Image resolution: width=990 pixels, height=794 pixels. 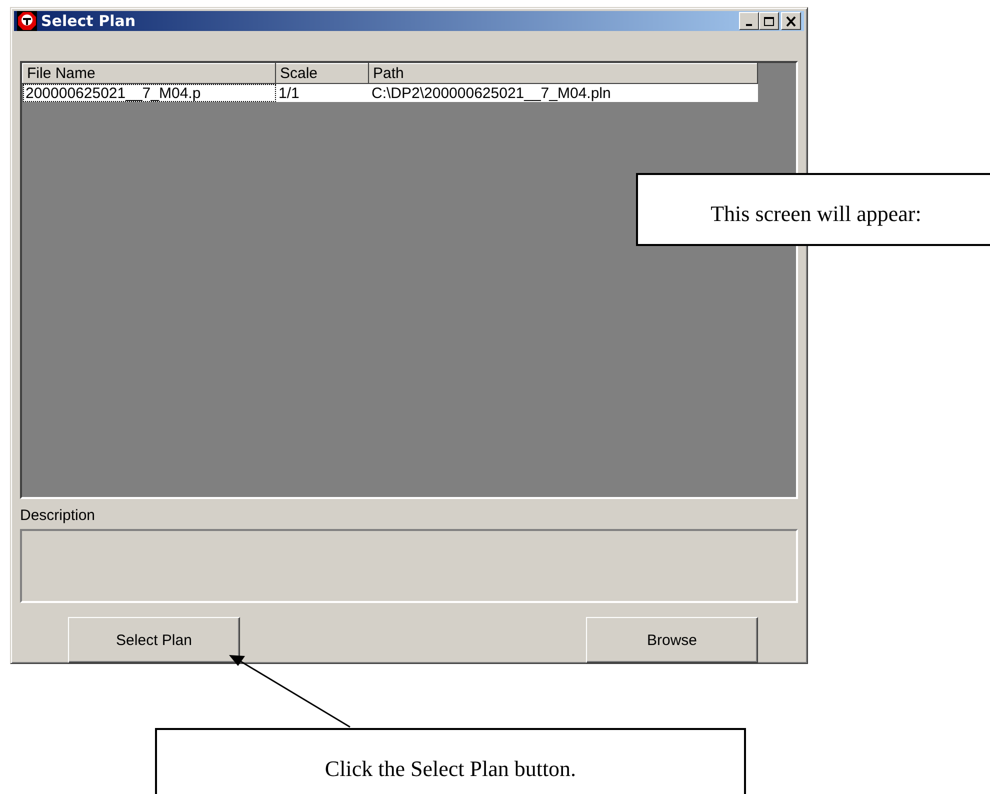 What do you see at coordinates (149, 74) in the screenshot?
I see `column-header: File Name` at bounding box center [149, 74].